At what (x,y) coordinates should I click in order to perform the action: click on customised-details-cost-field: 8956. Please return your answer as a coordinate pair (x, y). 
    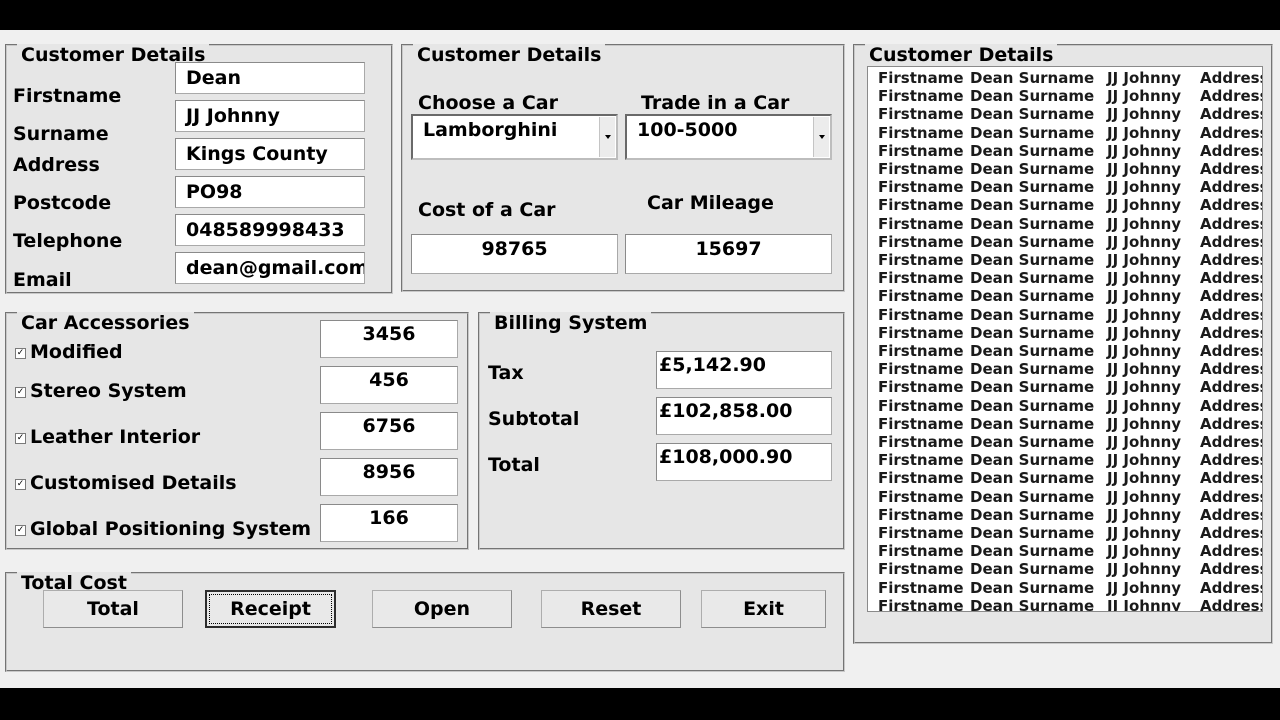
    Looking at the image, I should click on (389, 477).